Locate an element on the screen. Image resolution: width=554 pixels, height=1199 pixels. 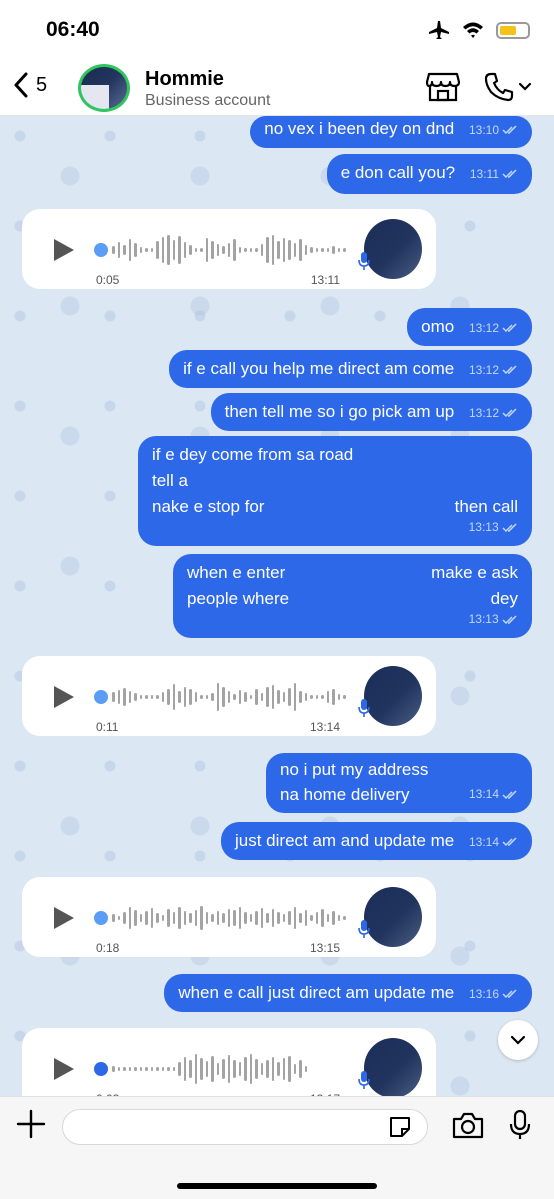
voice-message-incoming: 0:05 13:11 is located at coordinates (229, 249).